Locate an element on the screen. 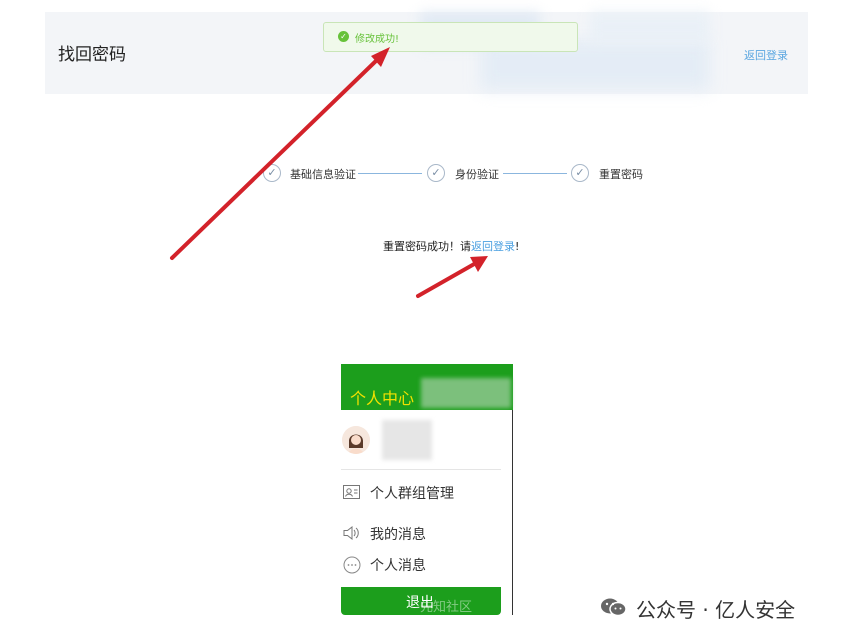 The image size is (854, 643). annotation-overlay is located at coordinates (329, 172).